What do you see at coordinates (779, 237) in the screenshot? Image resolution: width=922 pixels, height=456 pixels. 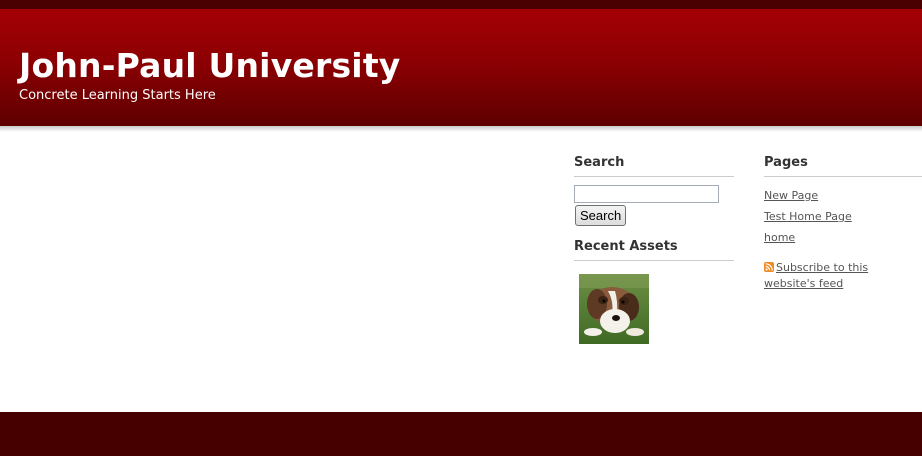 I see `page-link-home: home` at bounding box center [779, 237].